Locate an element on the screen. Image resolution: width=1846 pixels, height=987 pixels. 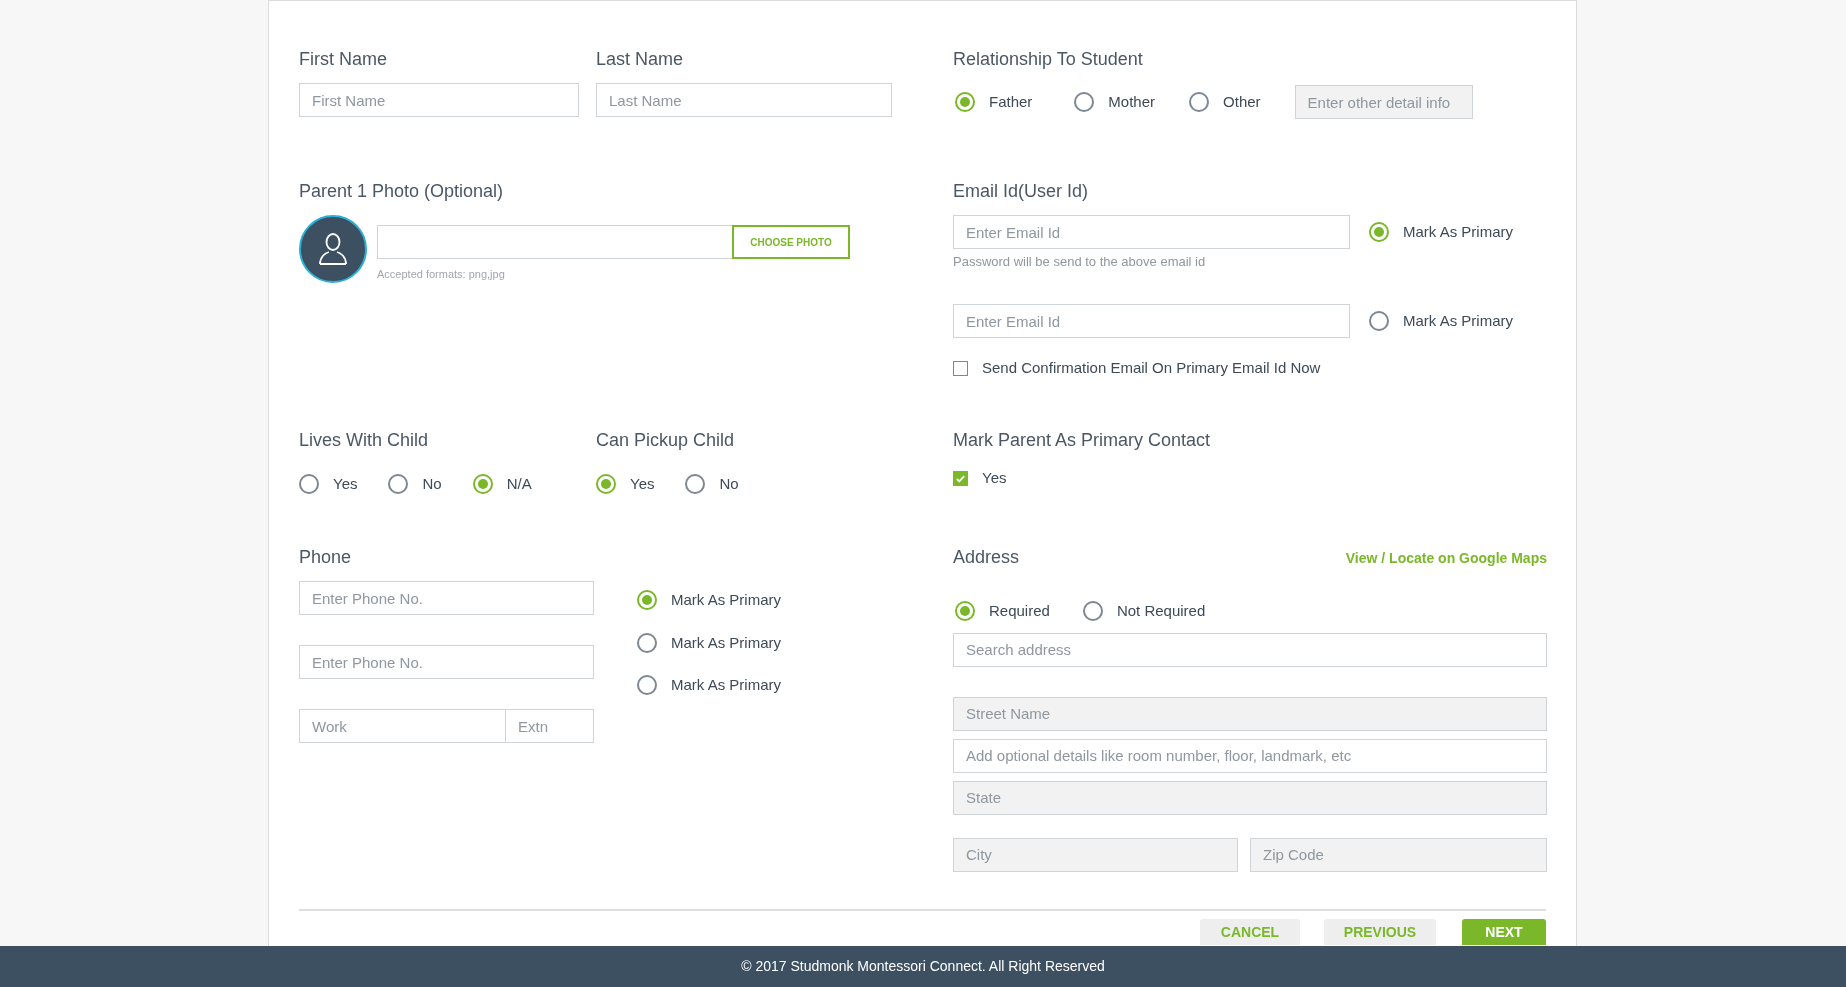
field-label: Parent 1 Photo (Optional) is located at coordinates (402, 191).